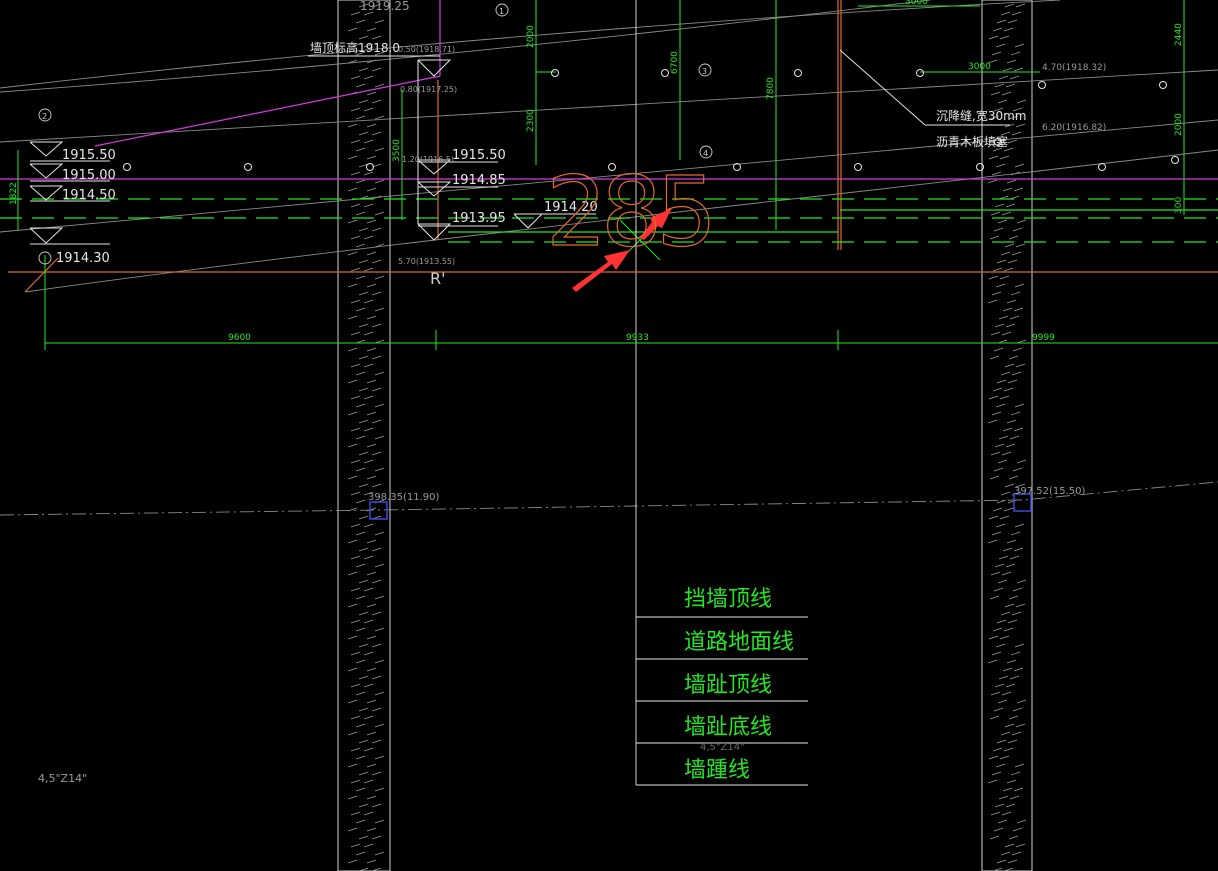  What do you see at coordinates (1179, 124) in the screenshot?
I see `dim-v-2000-b: 2000` at bounding box center [1179, 124].